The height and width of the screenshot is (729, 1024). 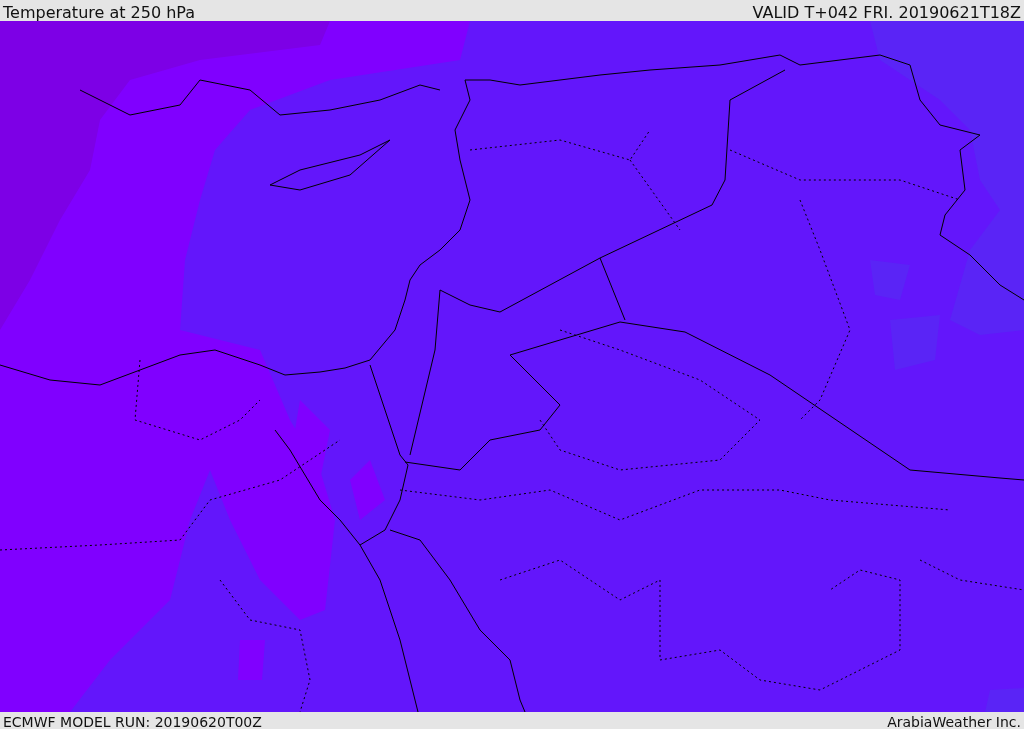 What do you see at coordinates (954, 722) in the screenshot?
I see `credit-label: ArabiaWeather Inc.` at bounding box center [954, 722].